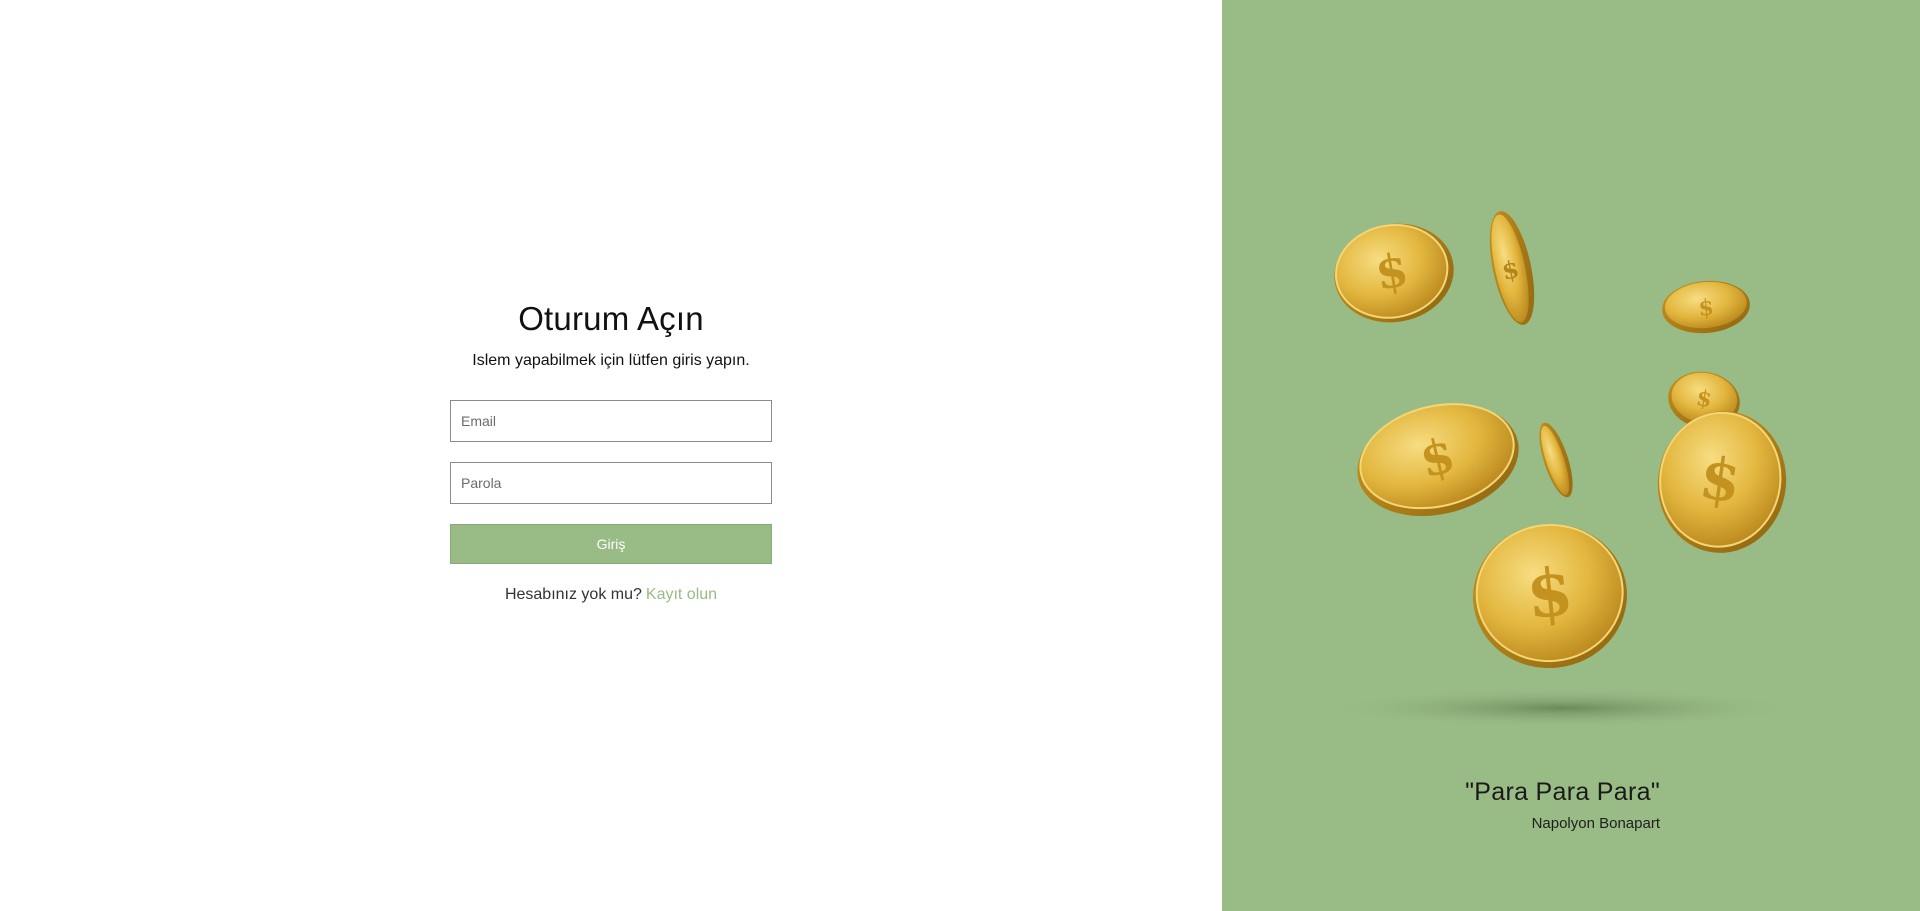  What do you see at coordinates (611, 318) in the screenshot?
I see `page-title: Oturum Açın` at bounding box center [611, 318].